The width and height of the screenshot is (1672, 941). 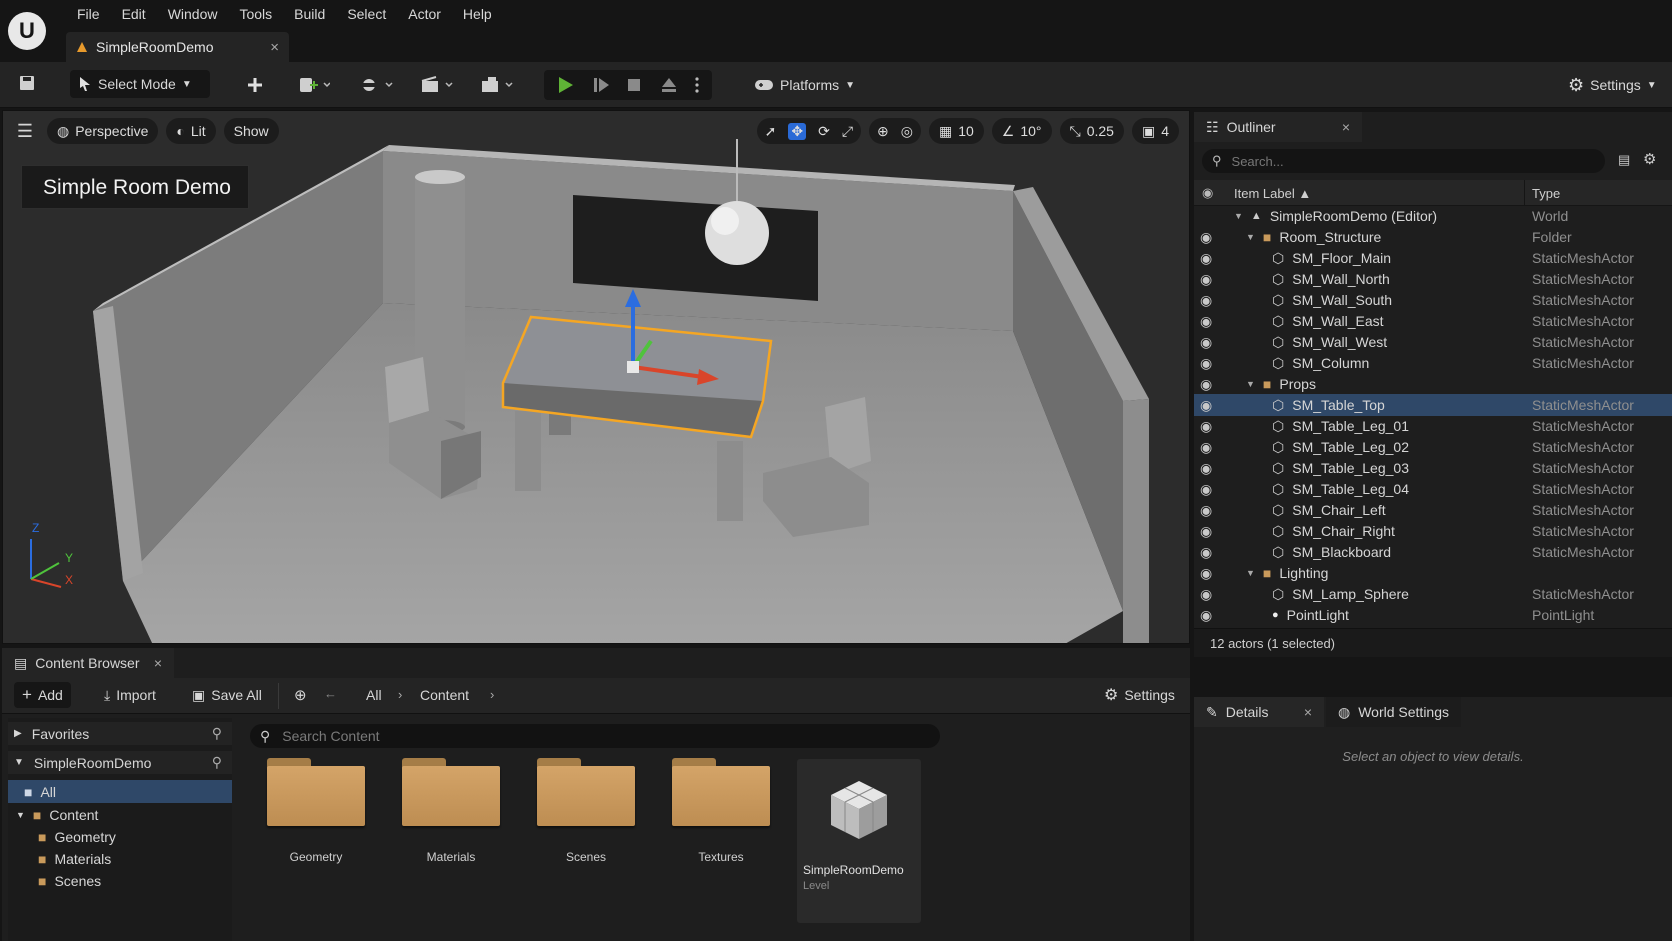 What do you see at coordinates (1272, 193) in the screenshot?
I see `item-label-header: Item Label ▲` at bounding box center [1272, 193].